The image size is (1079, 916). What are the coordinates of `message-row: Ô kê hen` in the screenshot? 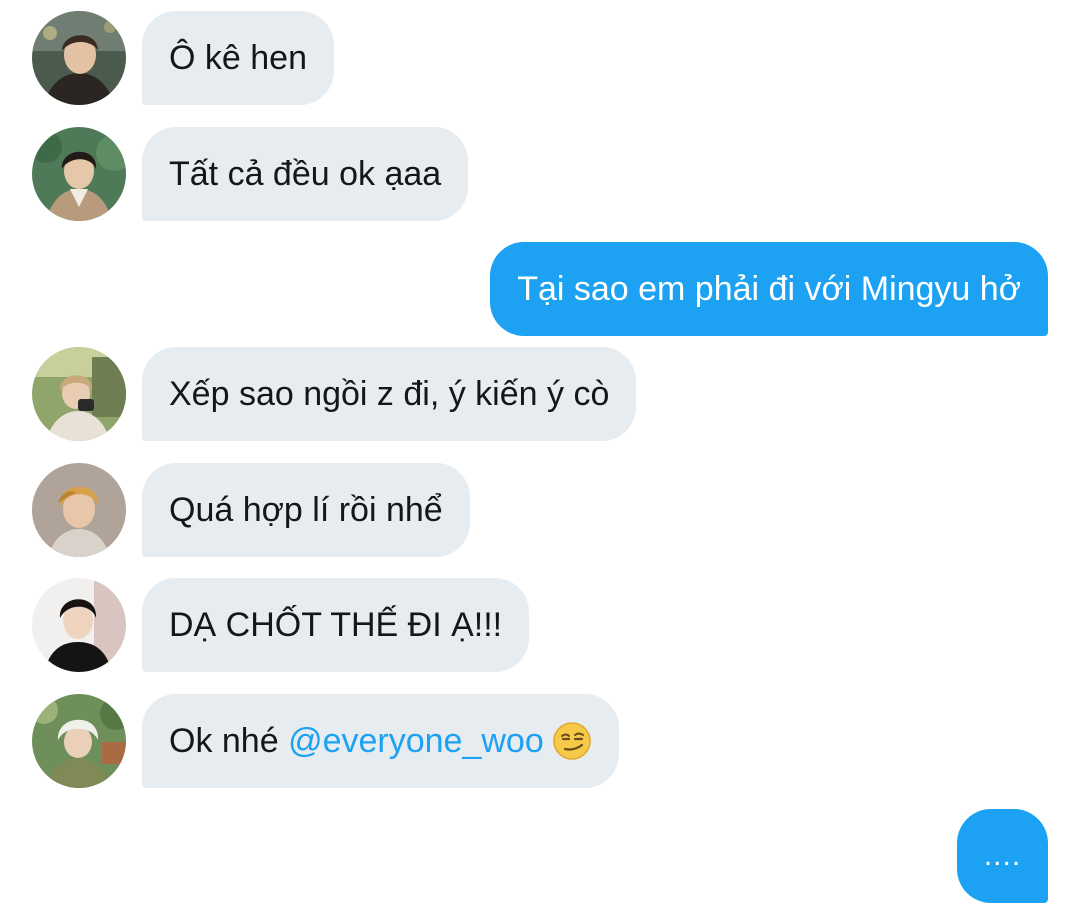 It's located at (539, 58).